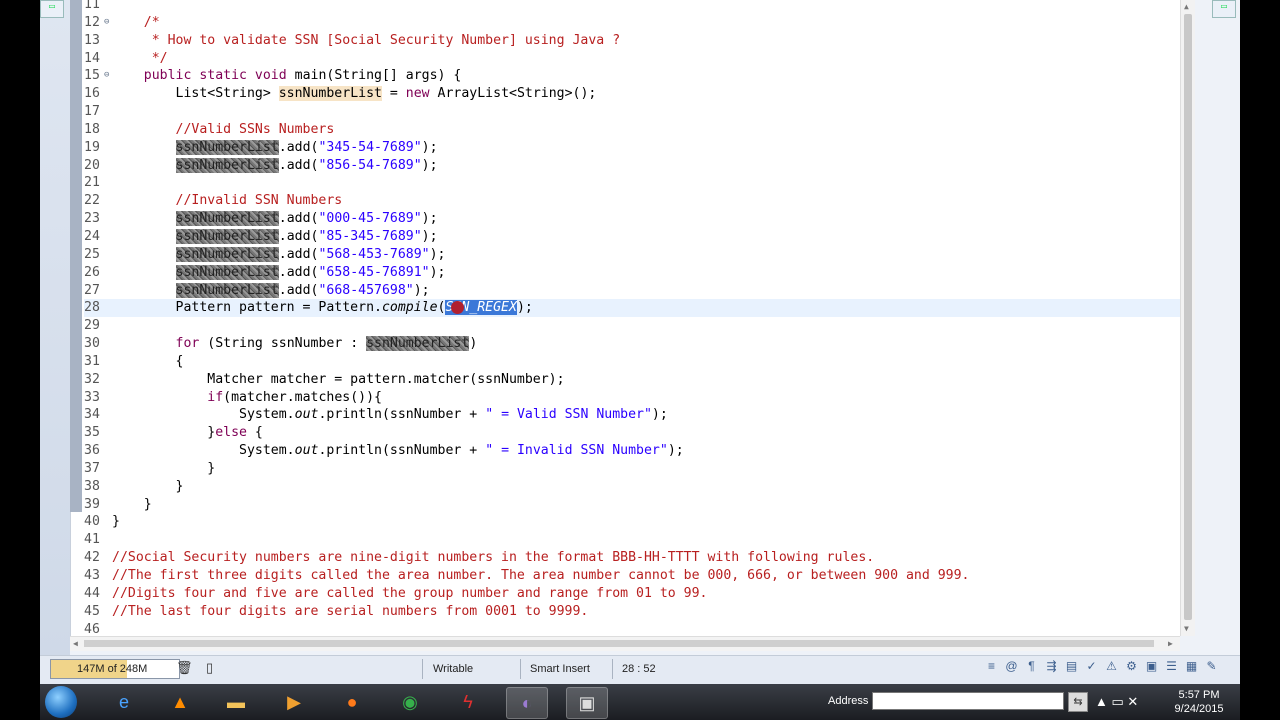  Describe the element at coordinates (75, 643) in the screenshot. I see `scroll-left-icon: ◀` at that location.